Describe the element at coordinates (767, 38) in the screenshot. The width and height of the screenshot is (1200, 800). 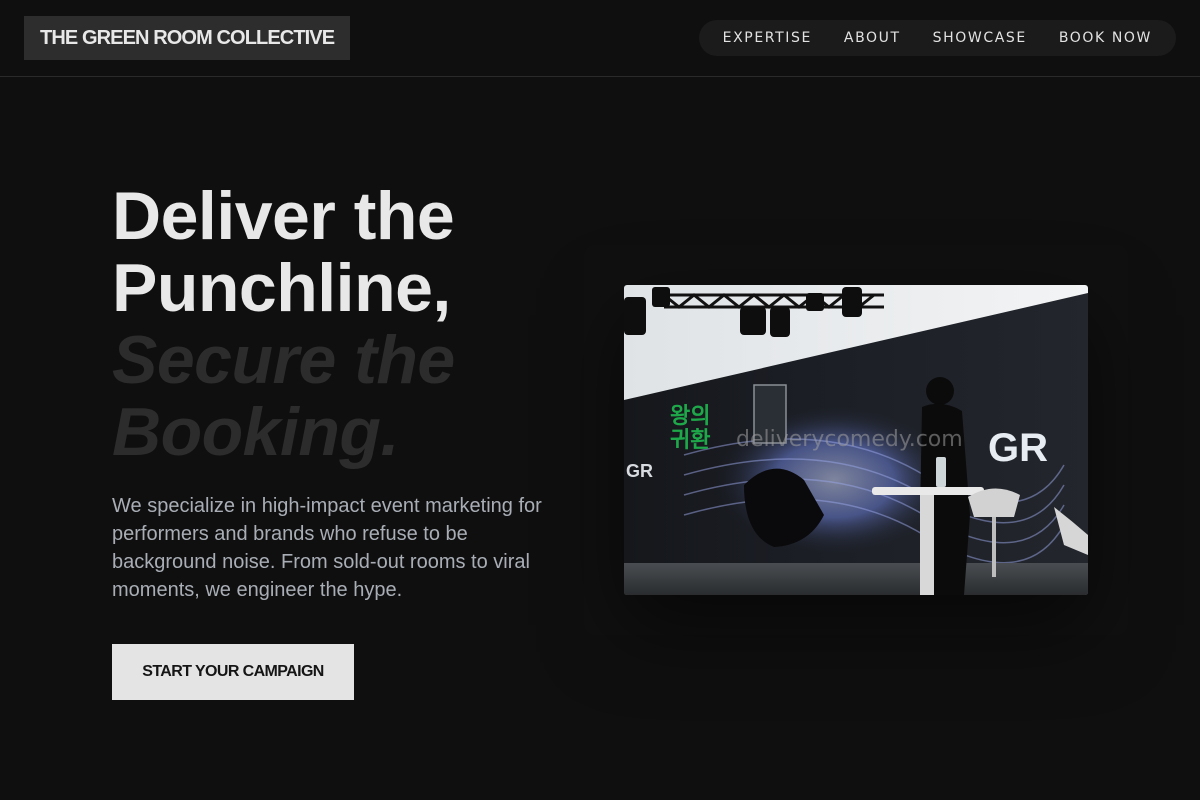
I see `nav-expertise: EXPERTISE` at that location.